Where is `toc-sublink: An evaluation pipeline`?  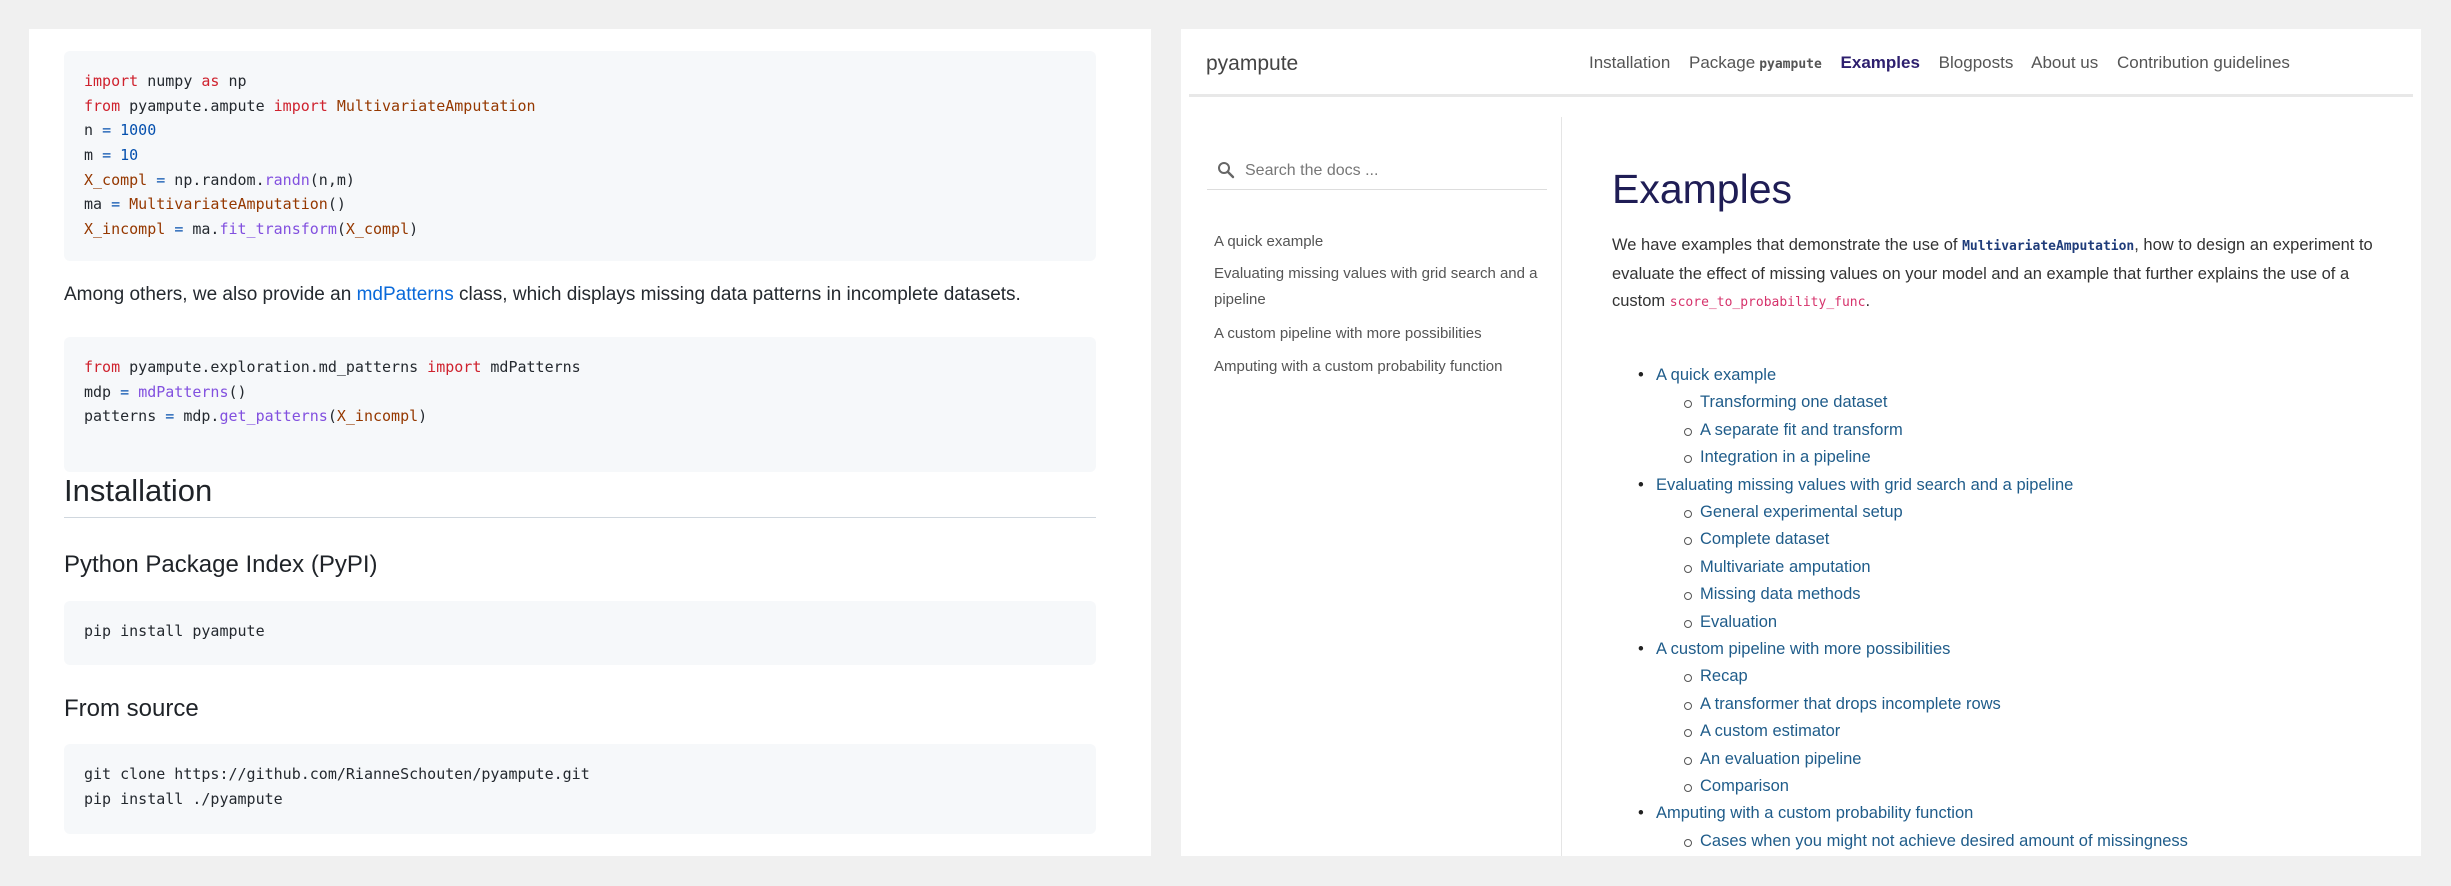 toc-sublink: An evaluation pipeline is located at coordinates (1772, 759).